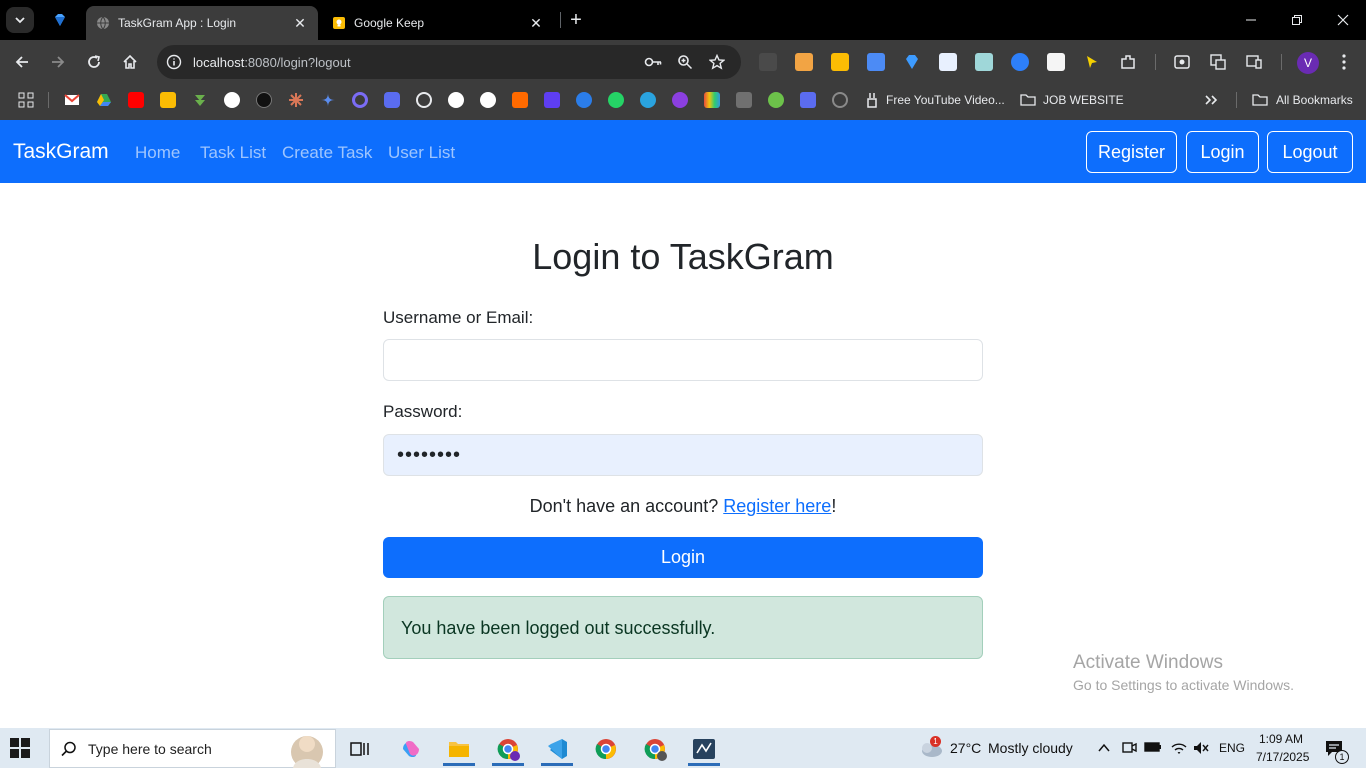 Image resolution: width=1366 pixels, height=768 pixels. Describe the element at coordinates (1308, 63) in the screenshot. I see `profile-avatar: V` at that location.